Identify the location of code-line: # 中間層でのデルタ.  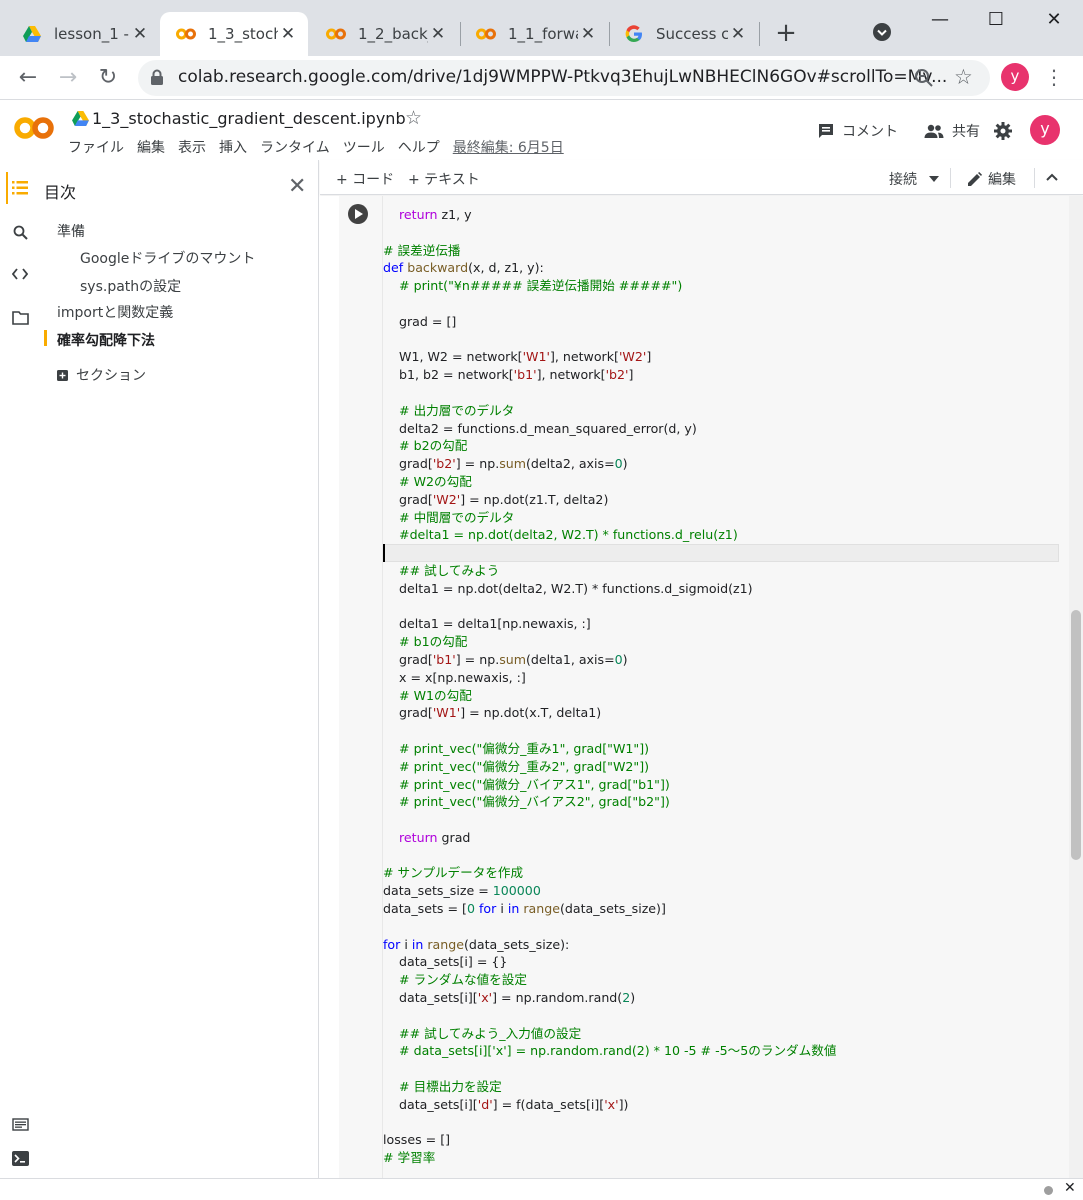
(721, 518).